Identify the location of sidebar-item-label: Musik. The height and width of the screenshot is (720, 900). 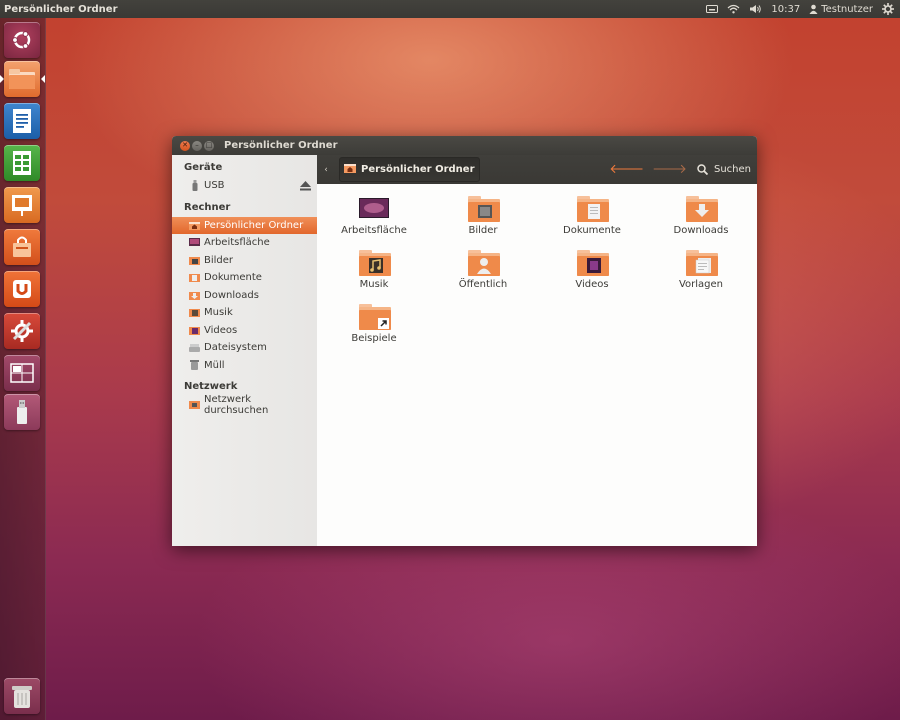
(218, 313).